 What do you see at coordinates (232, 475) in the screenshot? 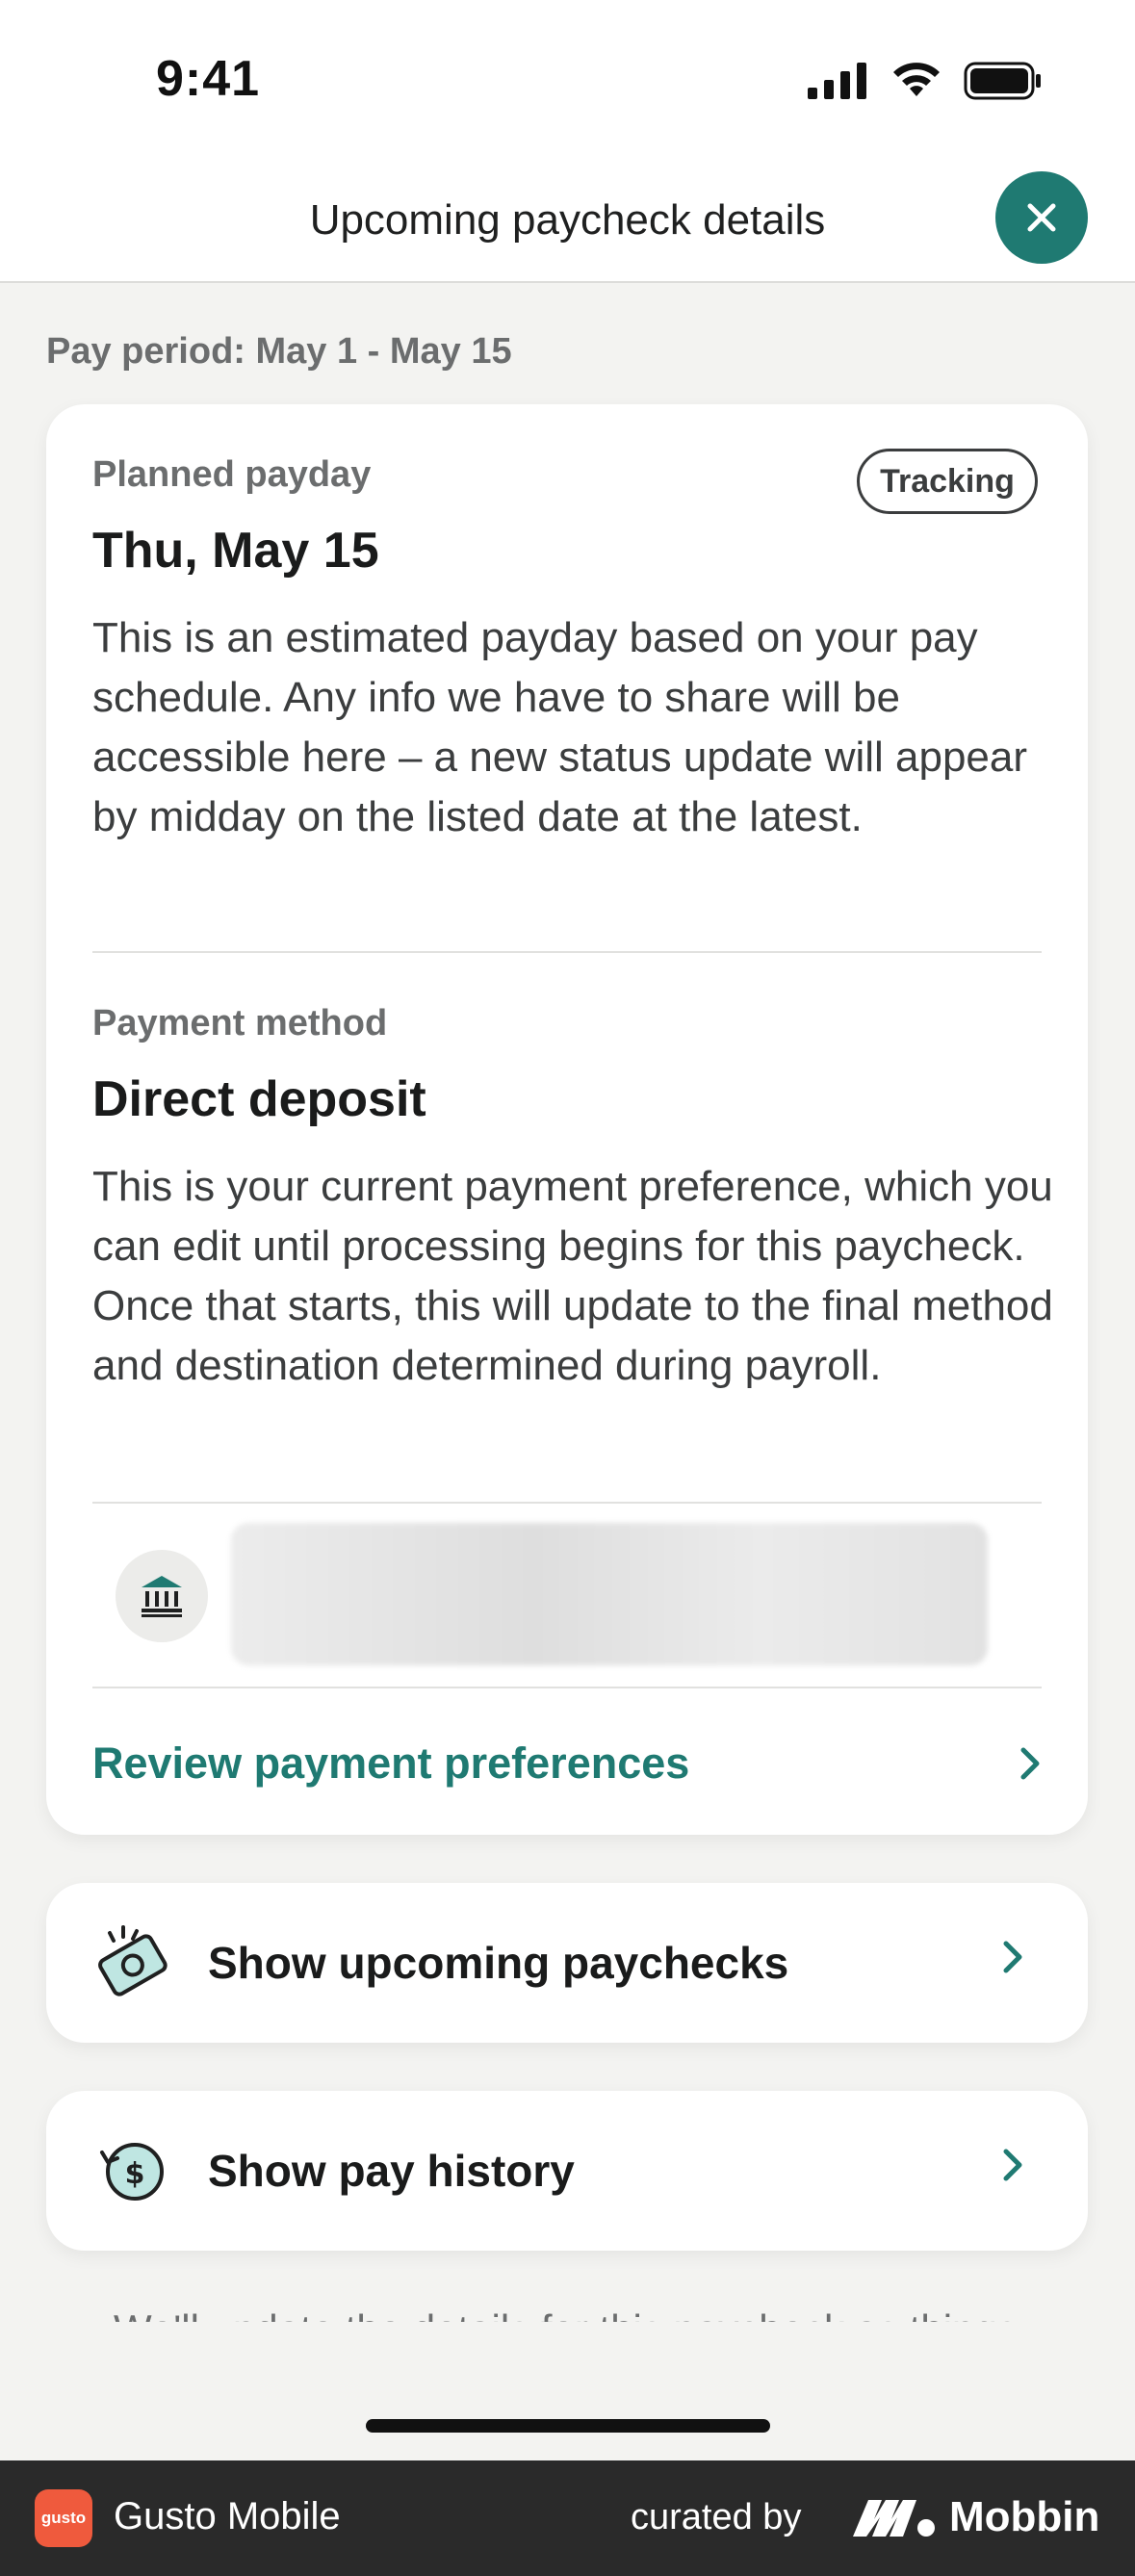
I see `planned-payday-label: Planned payday` at bounding box center [232, 475].